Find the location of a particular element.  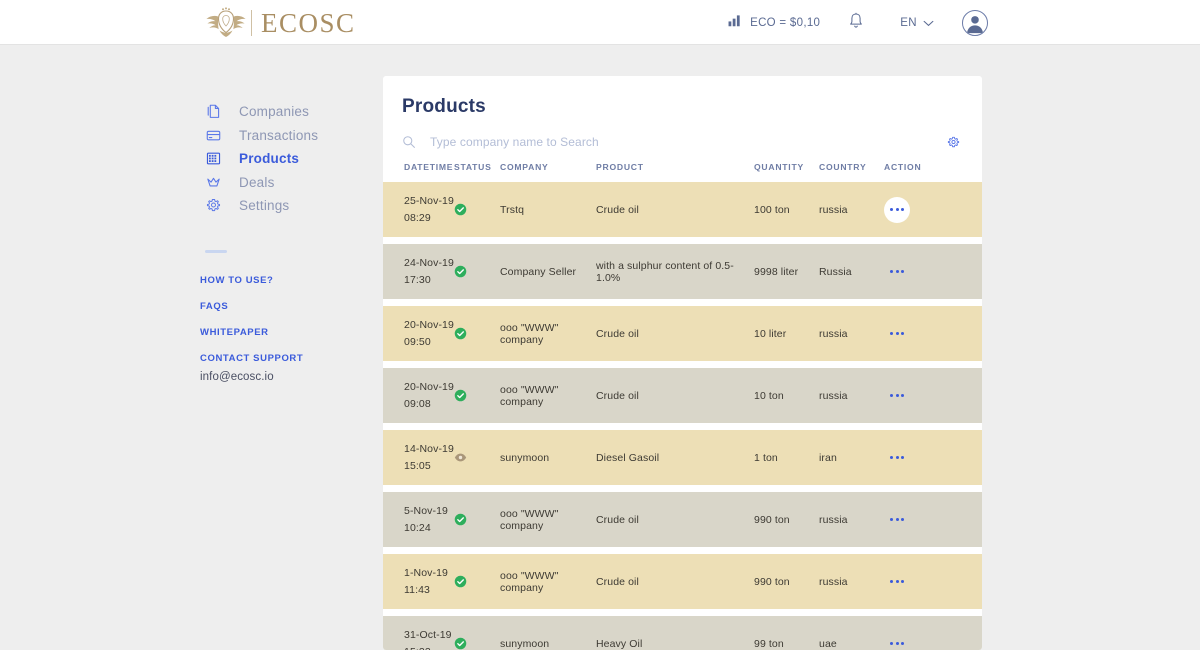

cell-country: iran is located at coordinates (828, 457).